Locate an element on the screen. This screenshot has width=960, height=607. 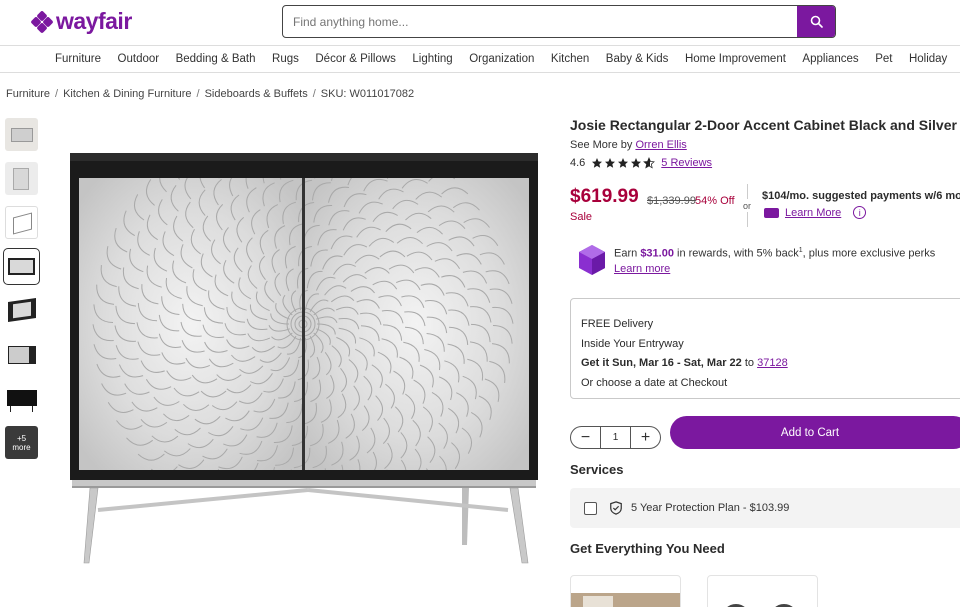
thumbnail-strip: +5 more is located at coordinates (21, 294).